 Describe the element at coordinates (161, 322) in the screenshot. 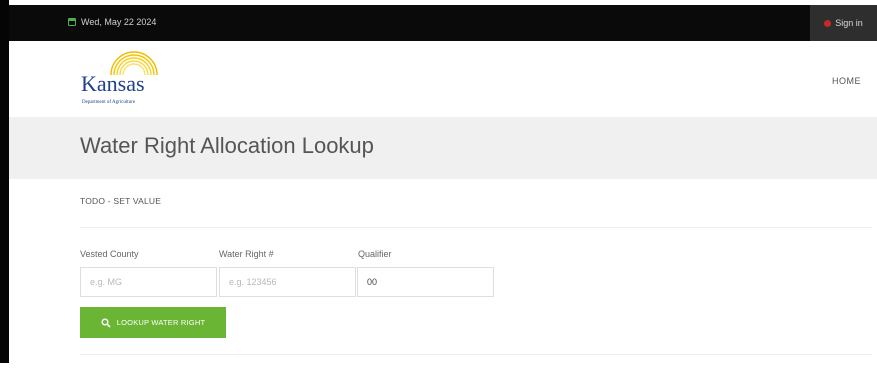

I see `lookup-button-label: LOOKUP WATER RIGHT` at that location.